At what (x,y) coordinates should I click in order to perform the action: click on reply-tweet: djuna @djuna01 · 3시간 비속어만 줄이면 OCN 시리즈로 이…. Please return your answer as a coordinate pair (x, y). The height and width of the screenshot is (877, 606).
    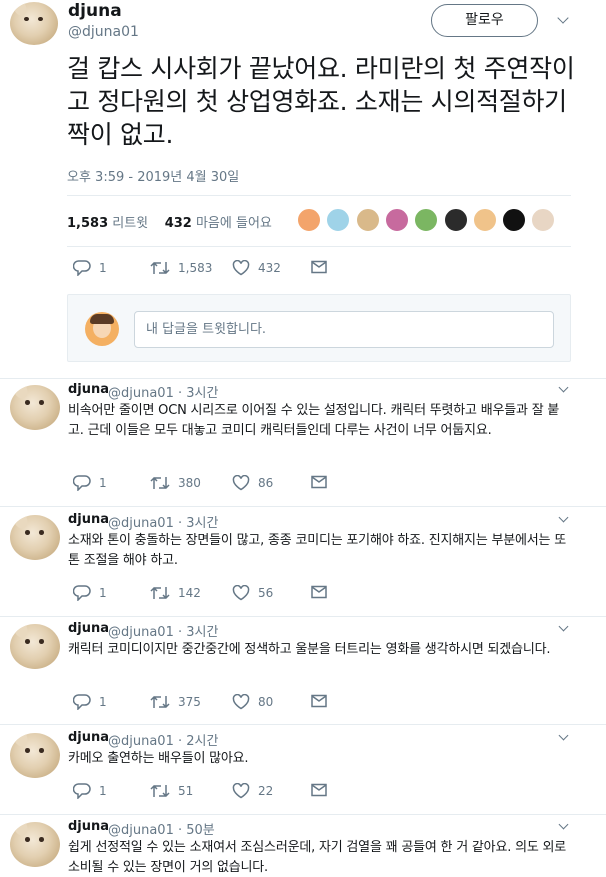
    Looking at the image, I should click on (303, 438).